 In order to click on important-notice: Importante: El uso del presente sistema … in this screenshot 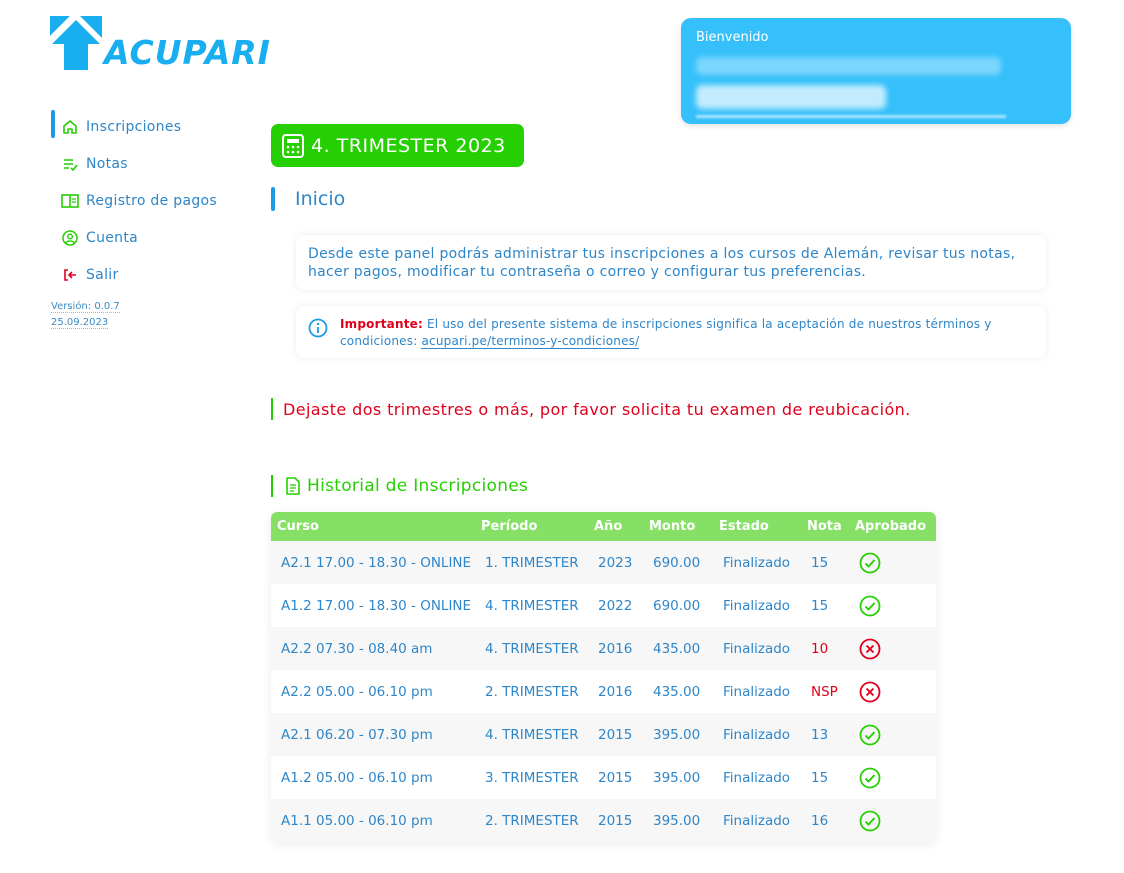, I will do `click(671, 332)`.